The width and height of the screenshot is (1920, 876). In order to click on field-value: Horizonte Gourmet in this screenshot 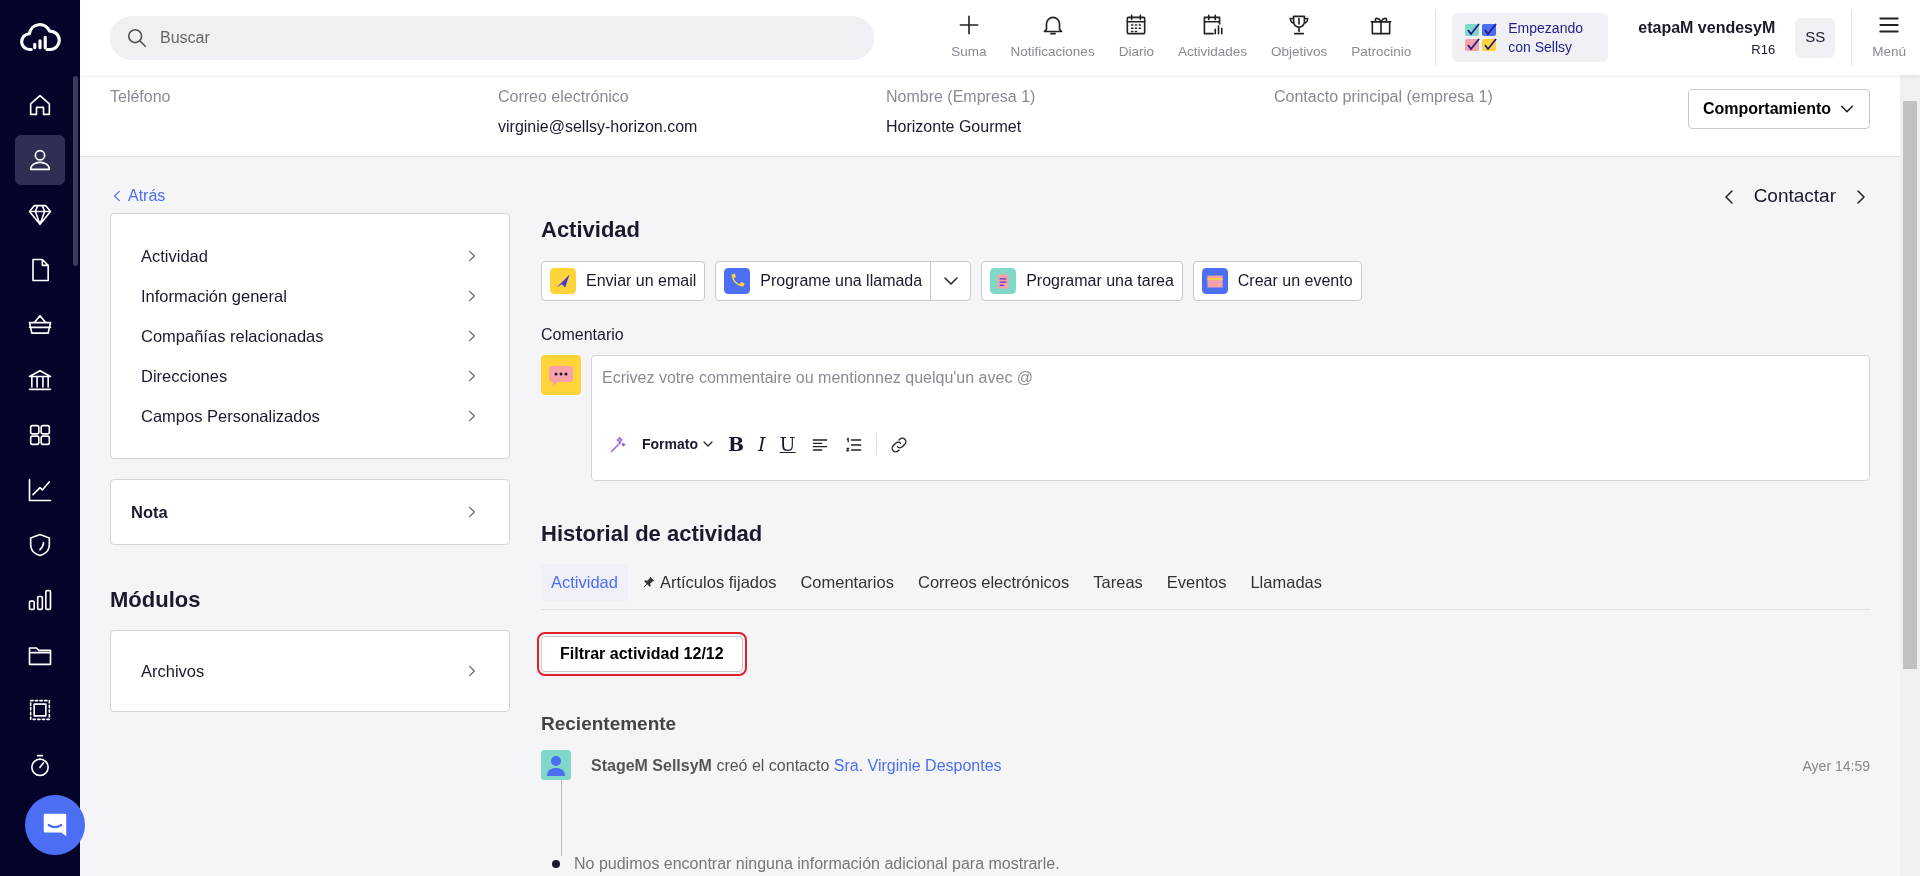, I will do `click(954, 127)`.